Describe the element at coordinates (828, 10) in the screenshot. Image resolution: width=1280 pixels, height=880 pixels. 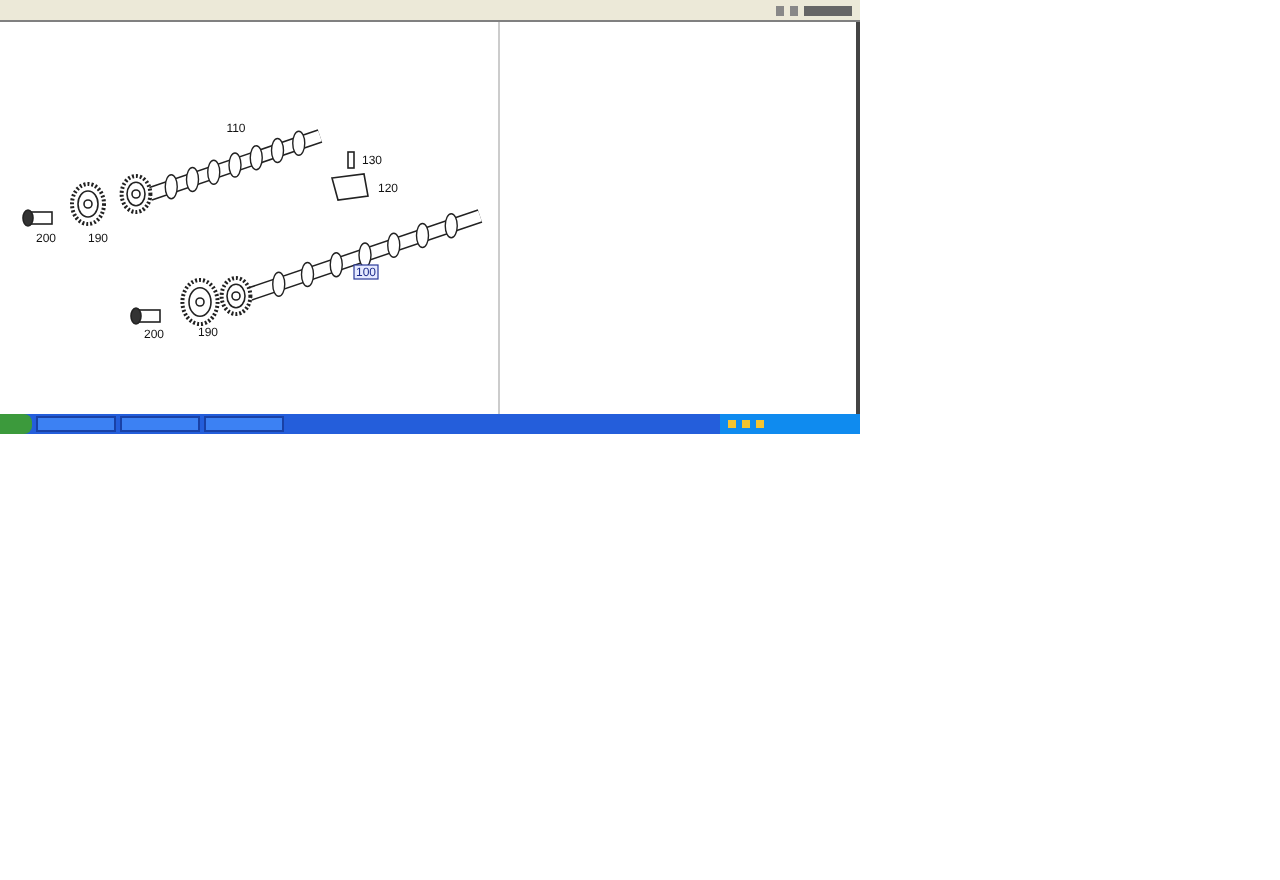
I see `page-field` at that location.